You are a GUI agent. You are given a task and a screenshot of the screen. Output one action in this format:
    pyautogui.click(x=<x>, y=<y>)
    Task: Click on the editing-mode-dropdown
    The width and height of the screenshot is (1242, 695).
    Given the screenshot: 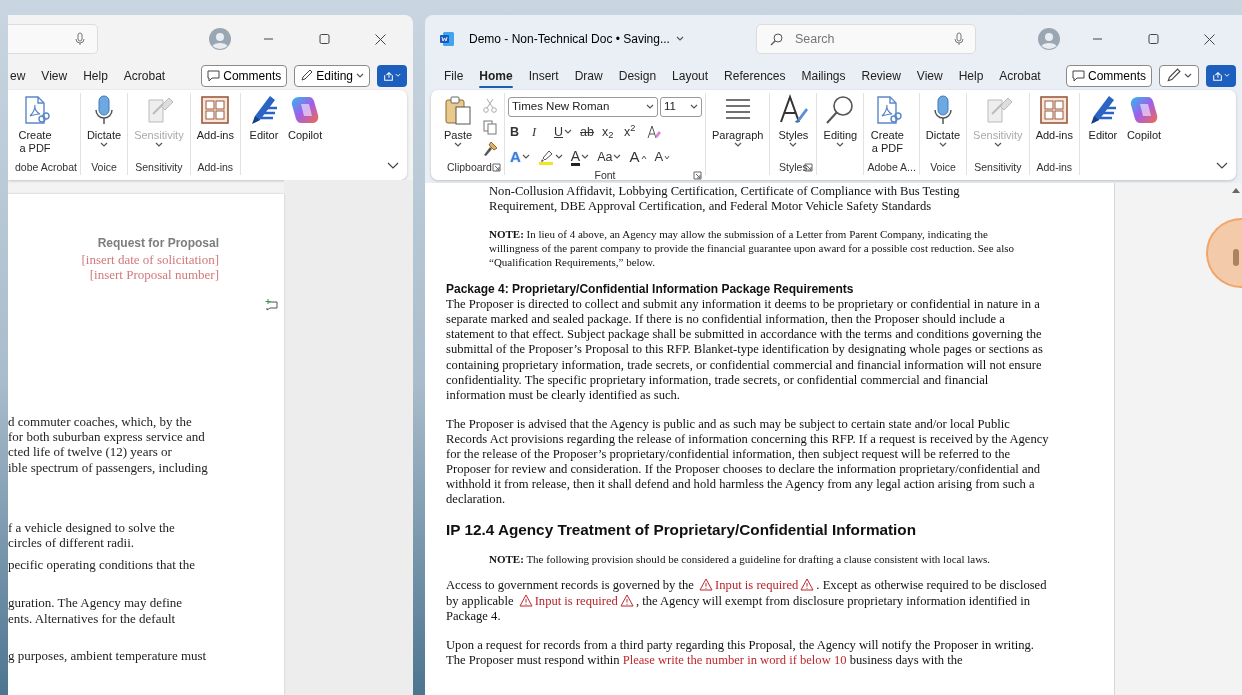 What is the action you would take?
    pyautogui.click(x=1179, y=75)
    